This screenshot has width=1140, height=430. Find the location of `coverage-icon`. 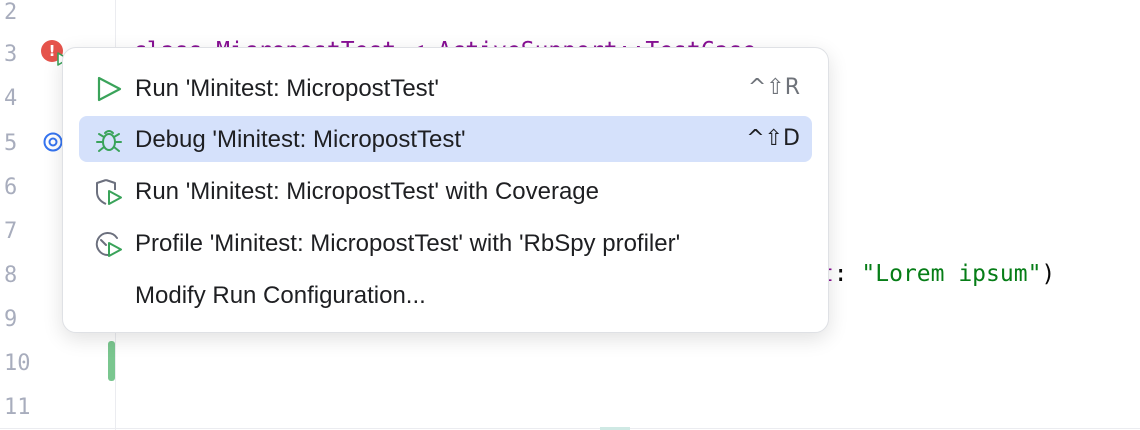

coverage-icon is located at coordinates (109, 192).